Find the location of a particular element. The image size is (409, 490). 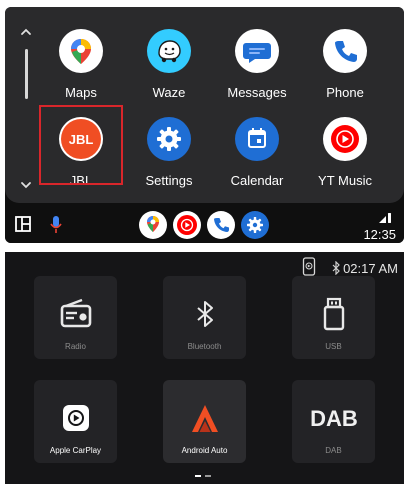

dock-maps-icon is located at coordinates (153, 225).